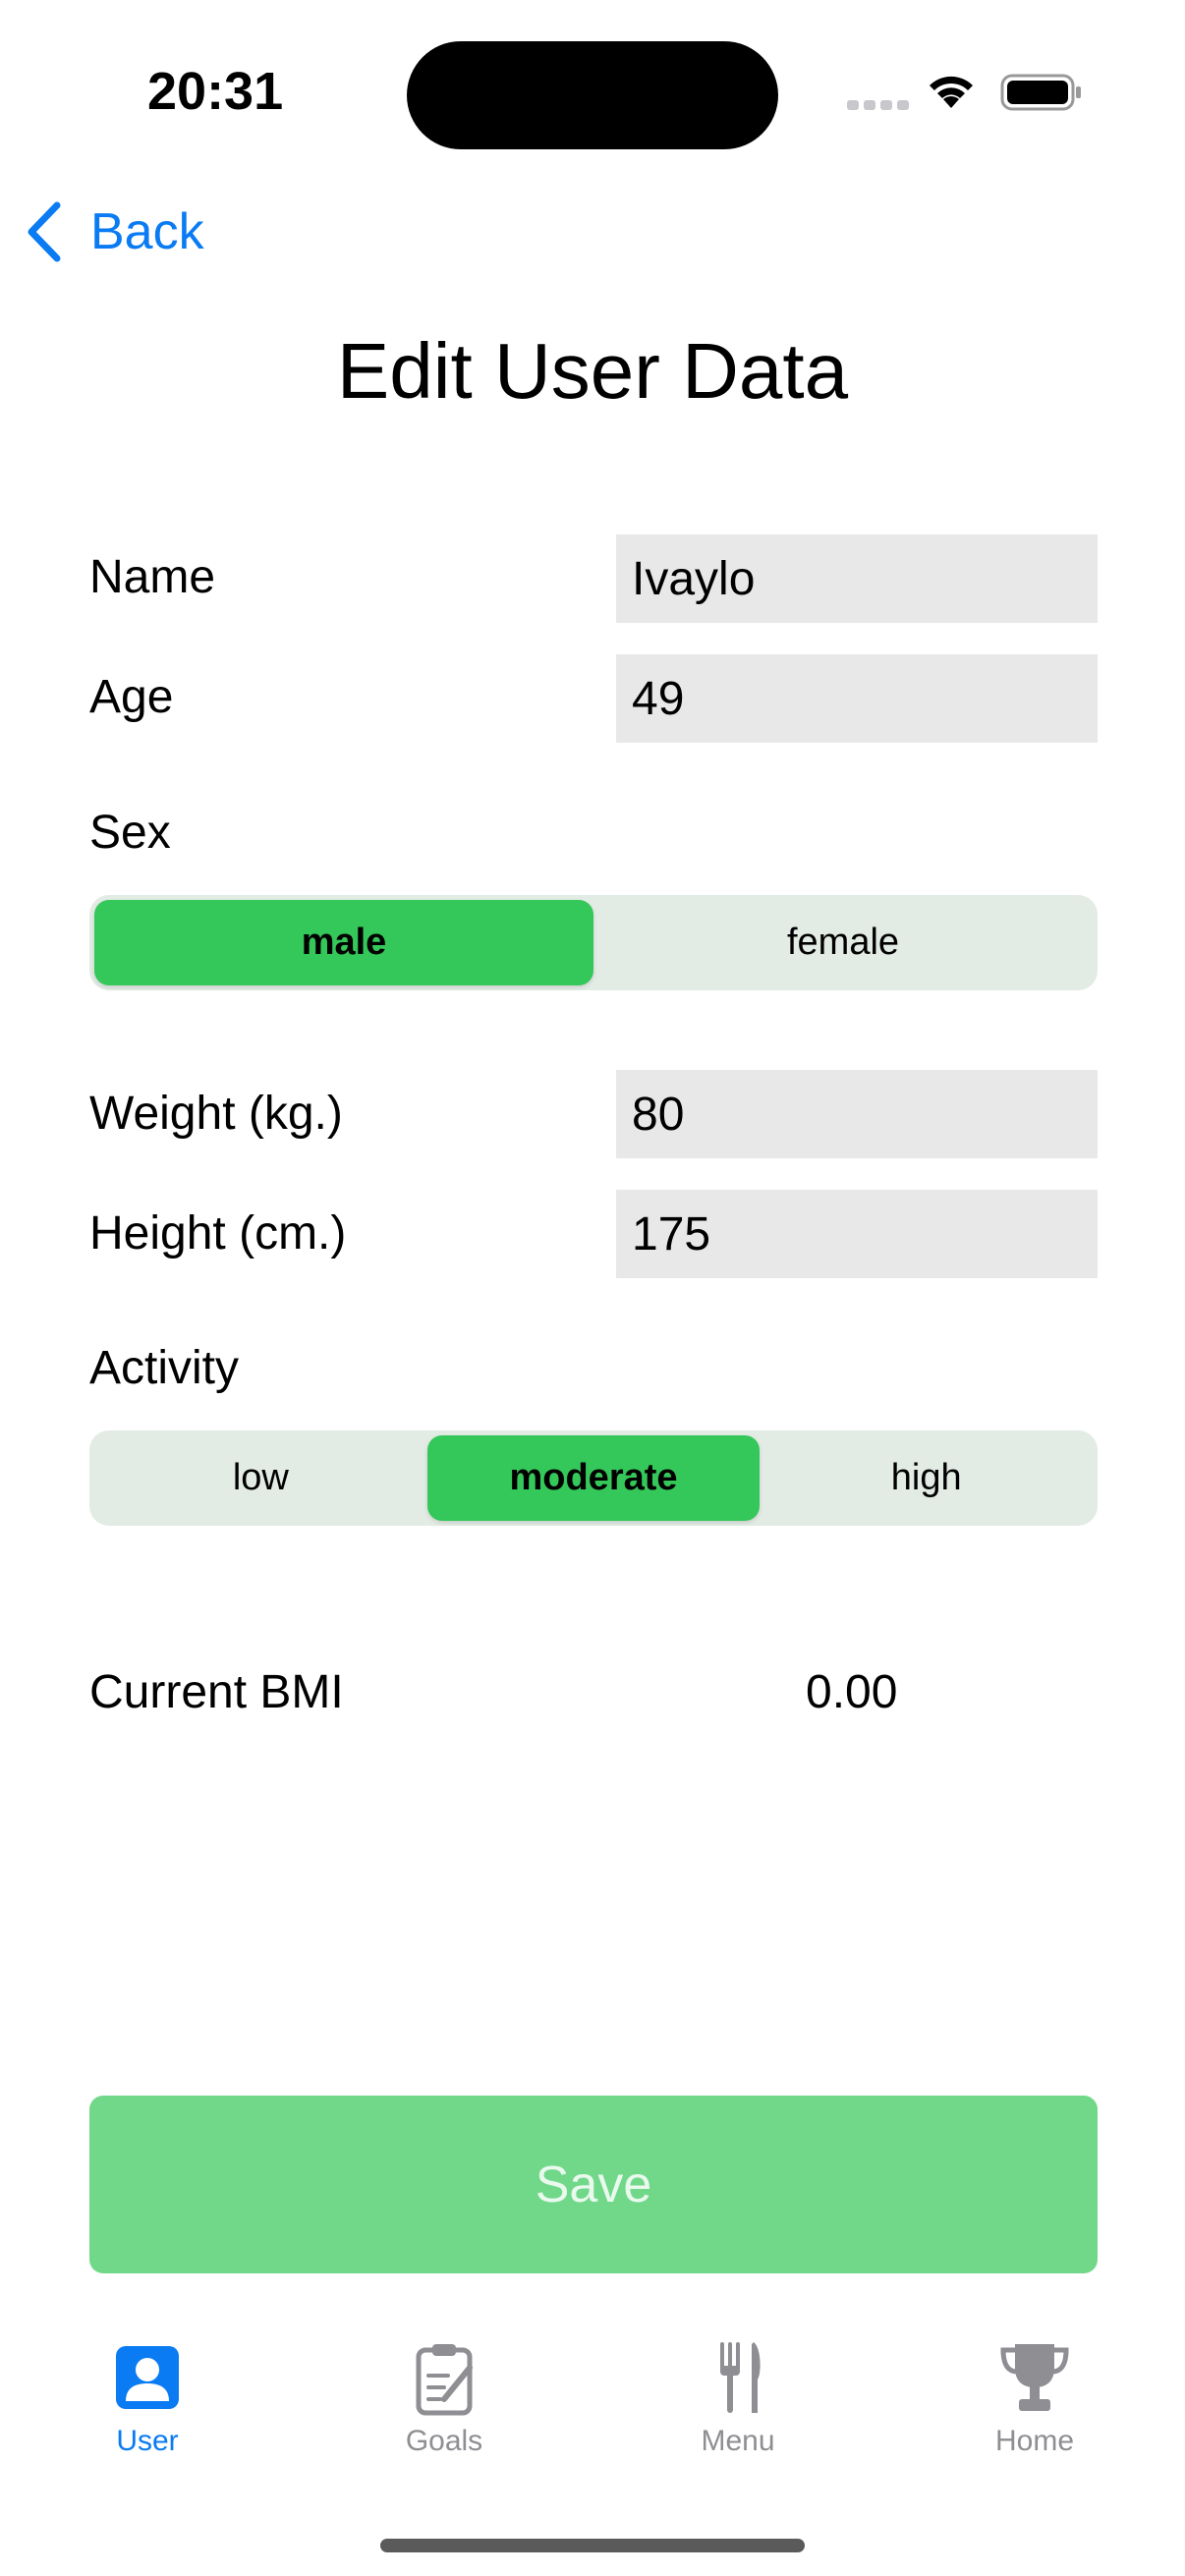 The width and height of the screenshot is (1185, 2576). Describe the element at coordinates (260, 1478) in the screenshot. I see `activity-option-low: low` at that location.